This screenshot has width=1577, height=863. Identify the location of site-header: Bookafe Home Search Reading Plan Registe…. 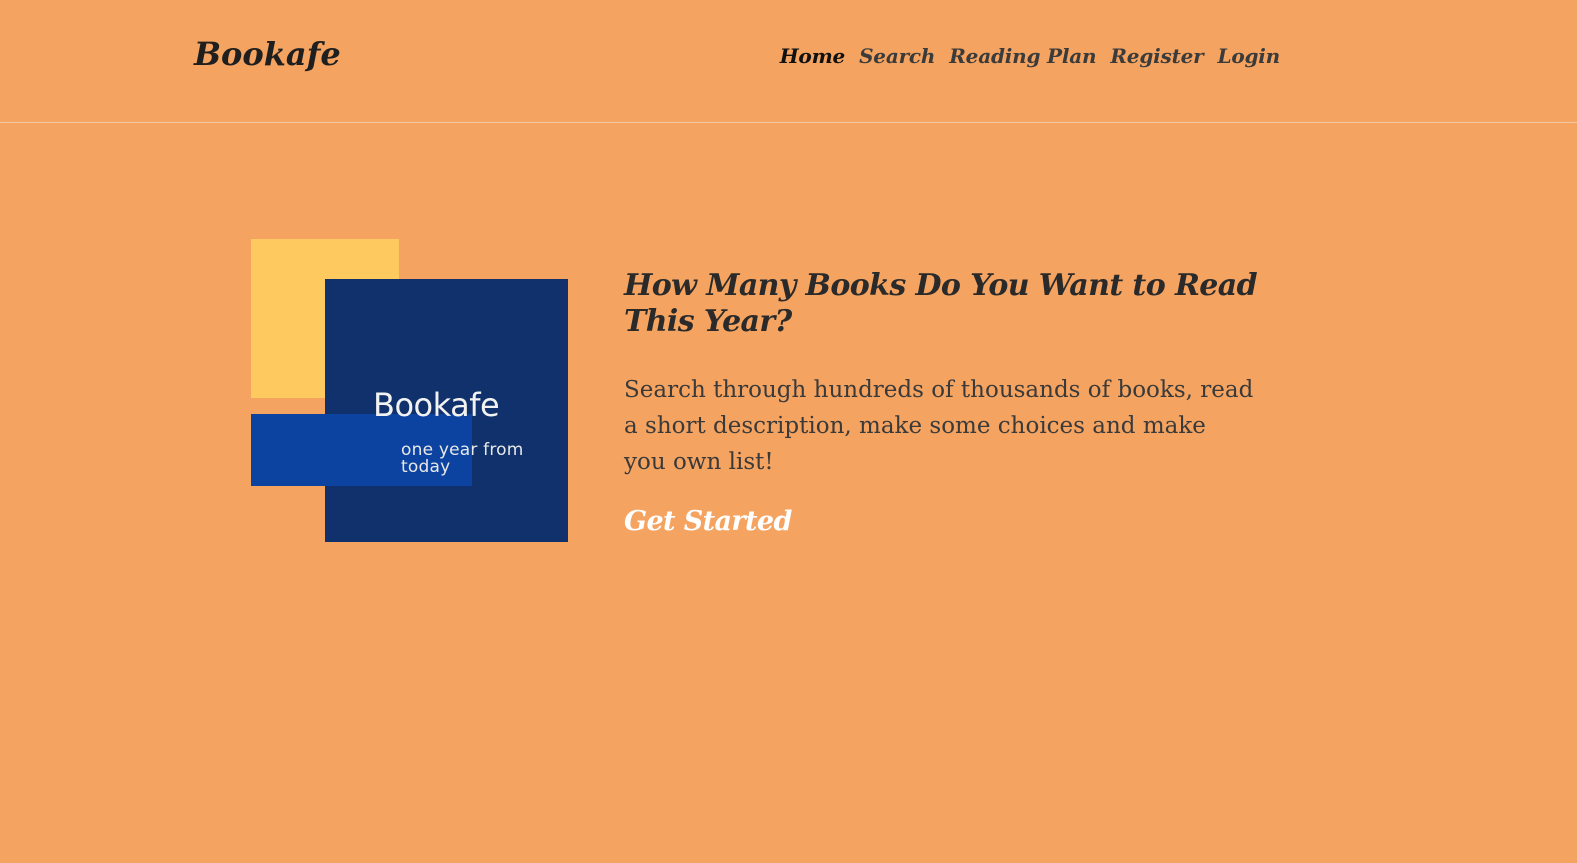
(788, 61).